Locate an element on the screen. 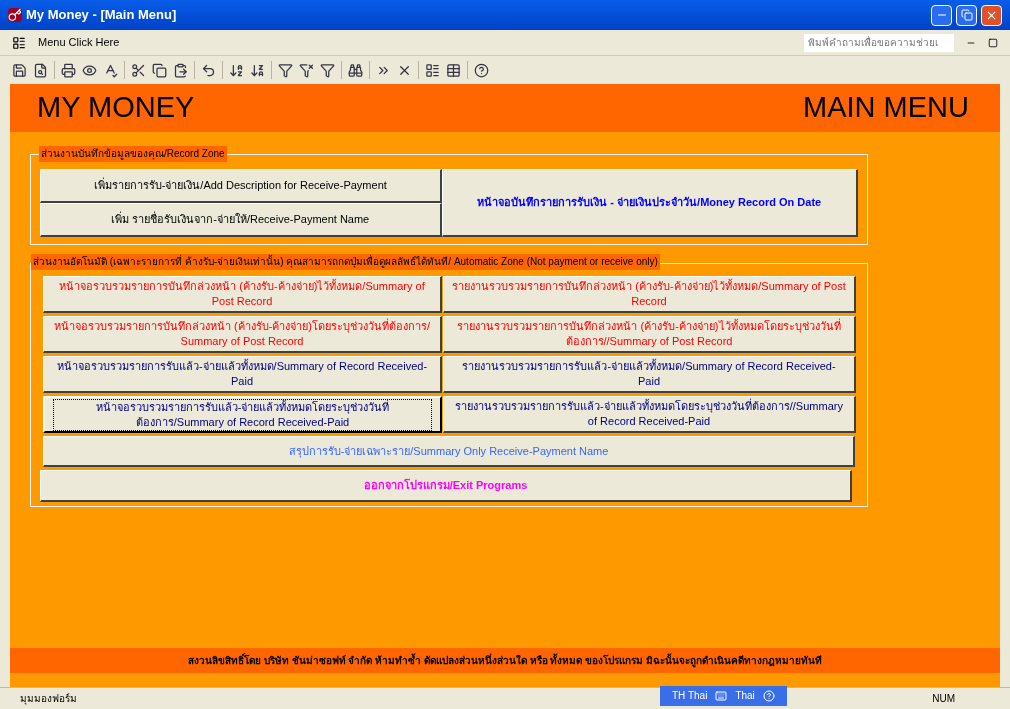 The height and width of the screenshot is (709, 1010). undo-icon is located at coordinates (208, 70).